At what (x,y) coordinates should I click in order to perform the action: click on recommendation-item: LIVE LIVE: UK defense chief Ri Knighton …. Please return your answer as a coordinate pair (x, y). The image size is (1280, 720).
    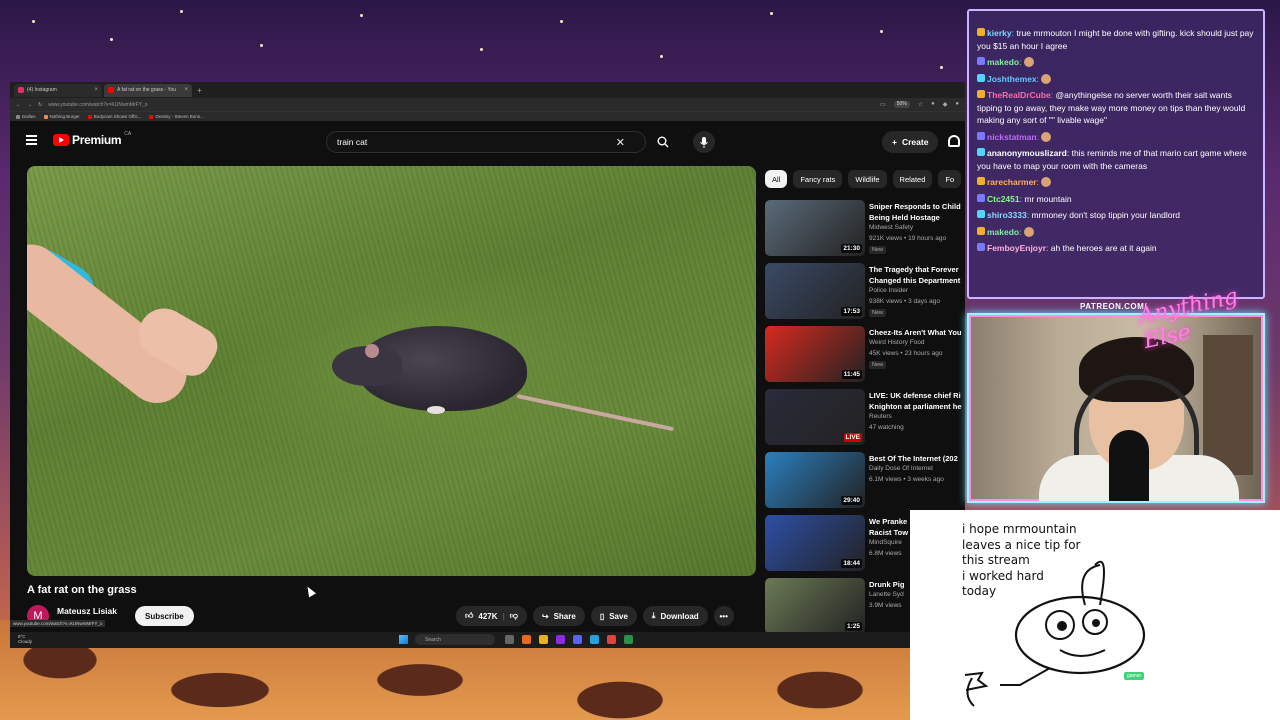
    Looking at the image, I should click on (865, 420).